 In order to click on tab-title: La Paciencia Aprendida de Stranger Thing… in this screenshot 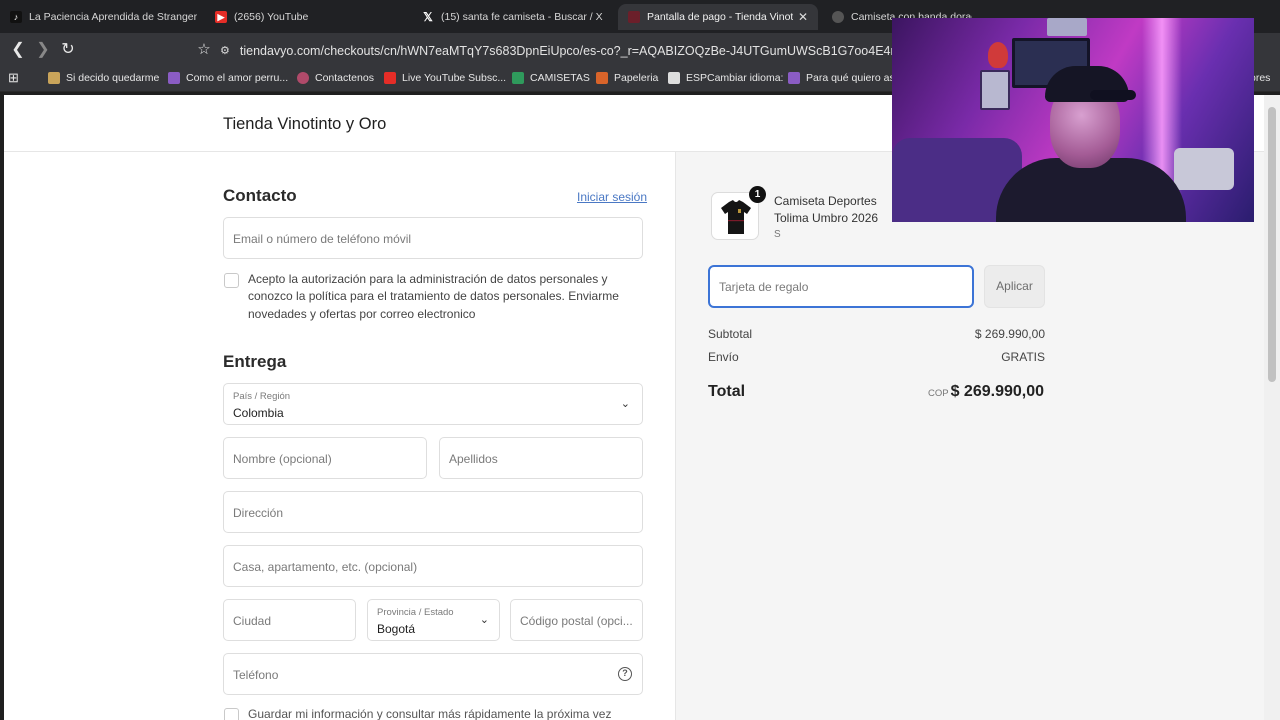, I will do `click(114, 17)`.